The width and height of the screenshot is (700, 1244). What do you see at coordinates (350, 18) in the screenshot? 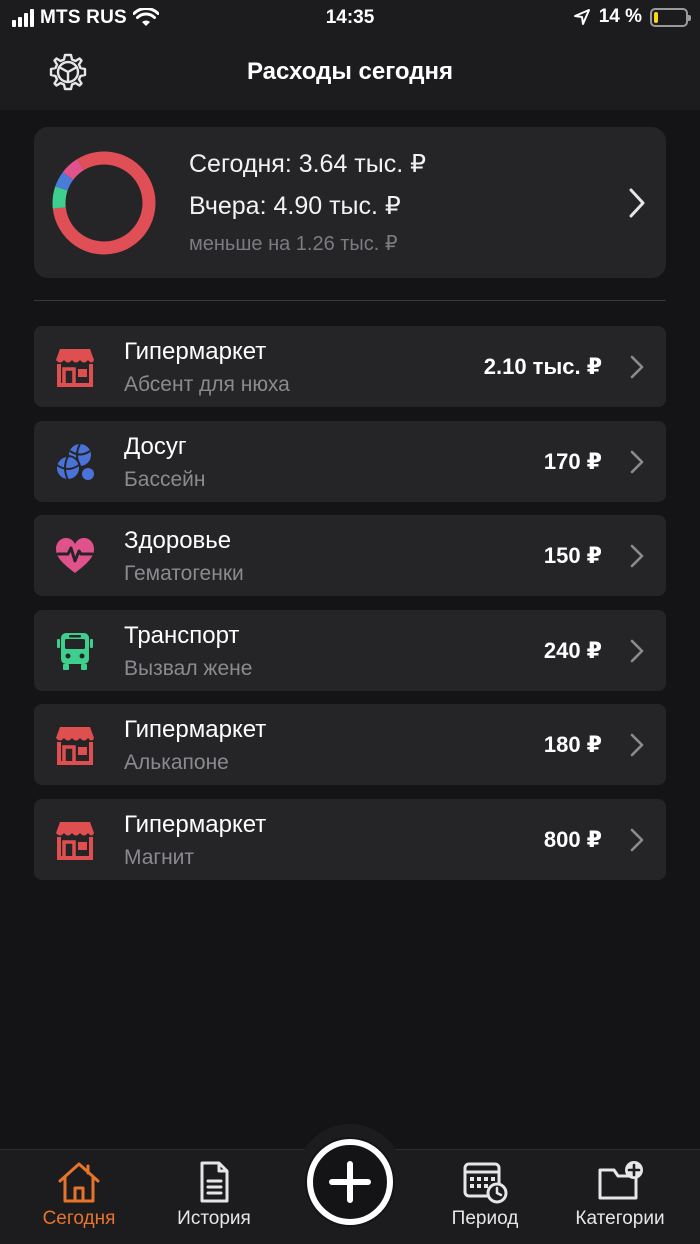
I see `status-bar: MTS RUS 14:35 14 %` at bounding box center [350, 18].